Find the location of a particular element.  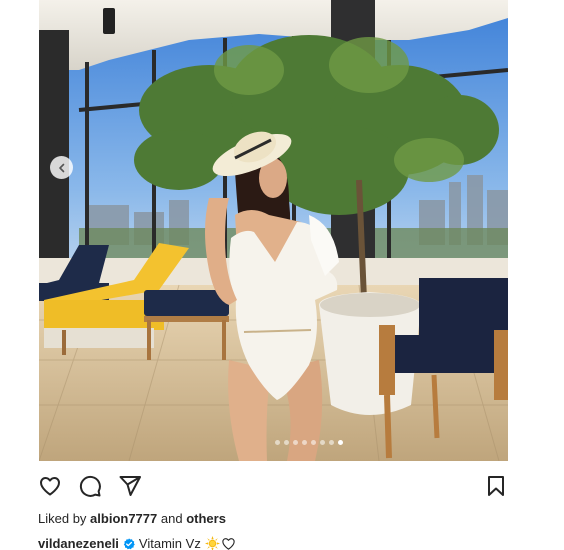

likes-summary: Liked by albion7777 and others is located at coordinates (132, 518).